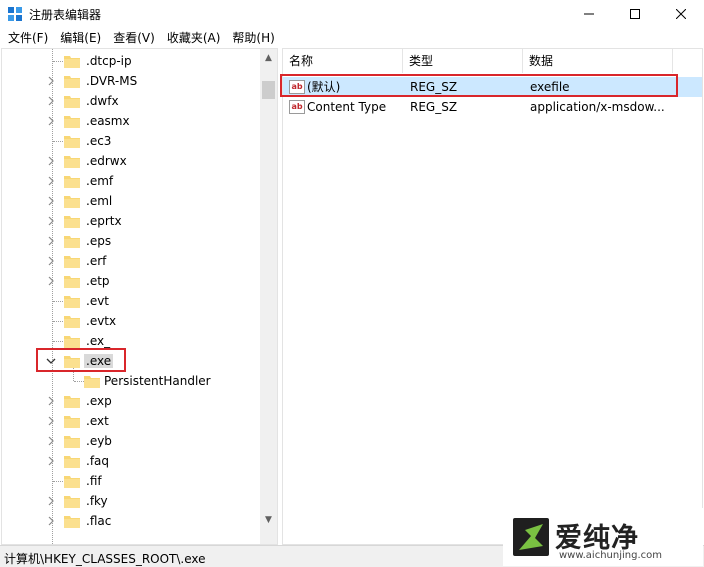  Describe the element at coordinates (131, 501) in the screenshot. I see `tree-item: .fky` at that location.